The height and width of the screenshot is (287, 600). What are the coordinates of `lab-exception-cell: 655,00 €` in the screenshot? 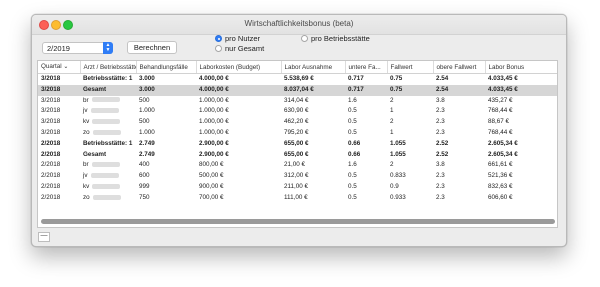 It's located at (296, 143).